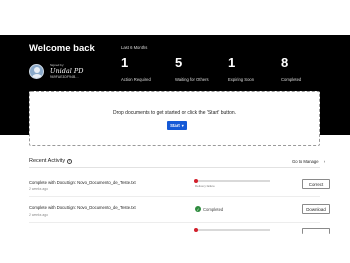  Describe the element at coordinates (192, 79) in the screenshot. I see `stat-label: Waiting for Others` at that location.